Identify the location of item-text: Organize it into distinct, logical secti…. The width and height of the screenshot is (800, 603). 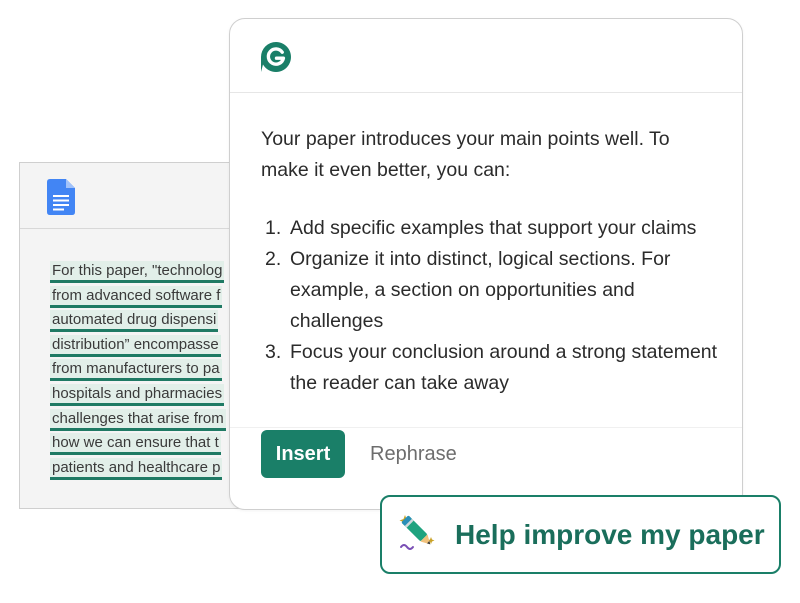
(480, 290).